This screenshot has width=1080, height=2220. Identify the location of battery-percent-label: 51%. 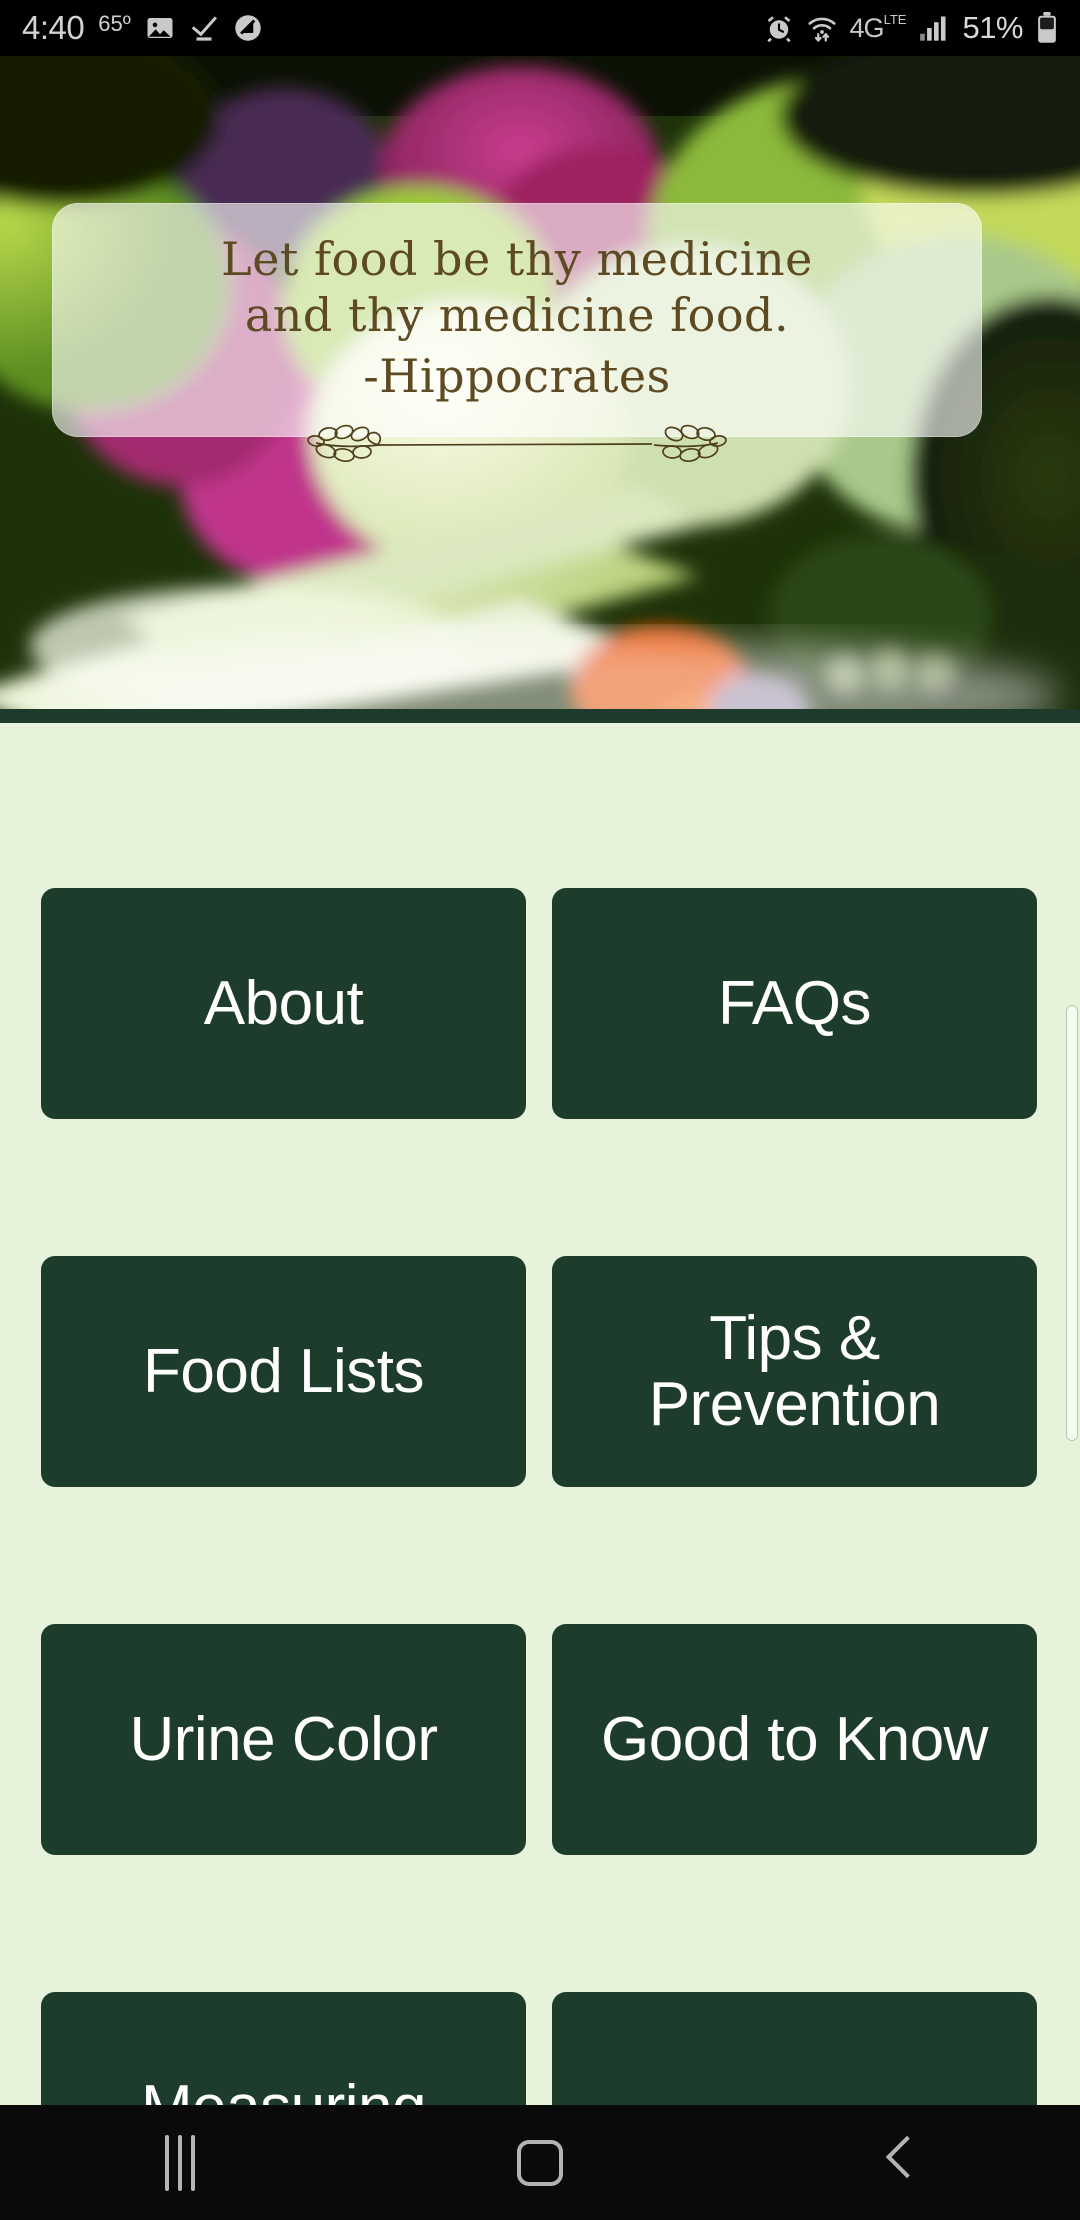
(992, 27).